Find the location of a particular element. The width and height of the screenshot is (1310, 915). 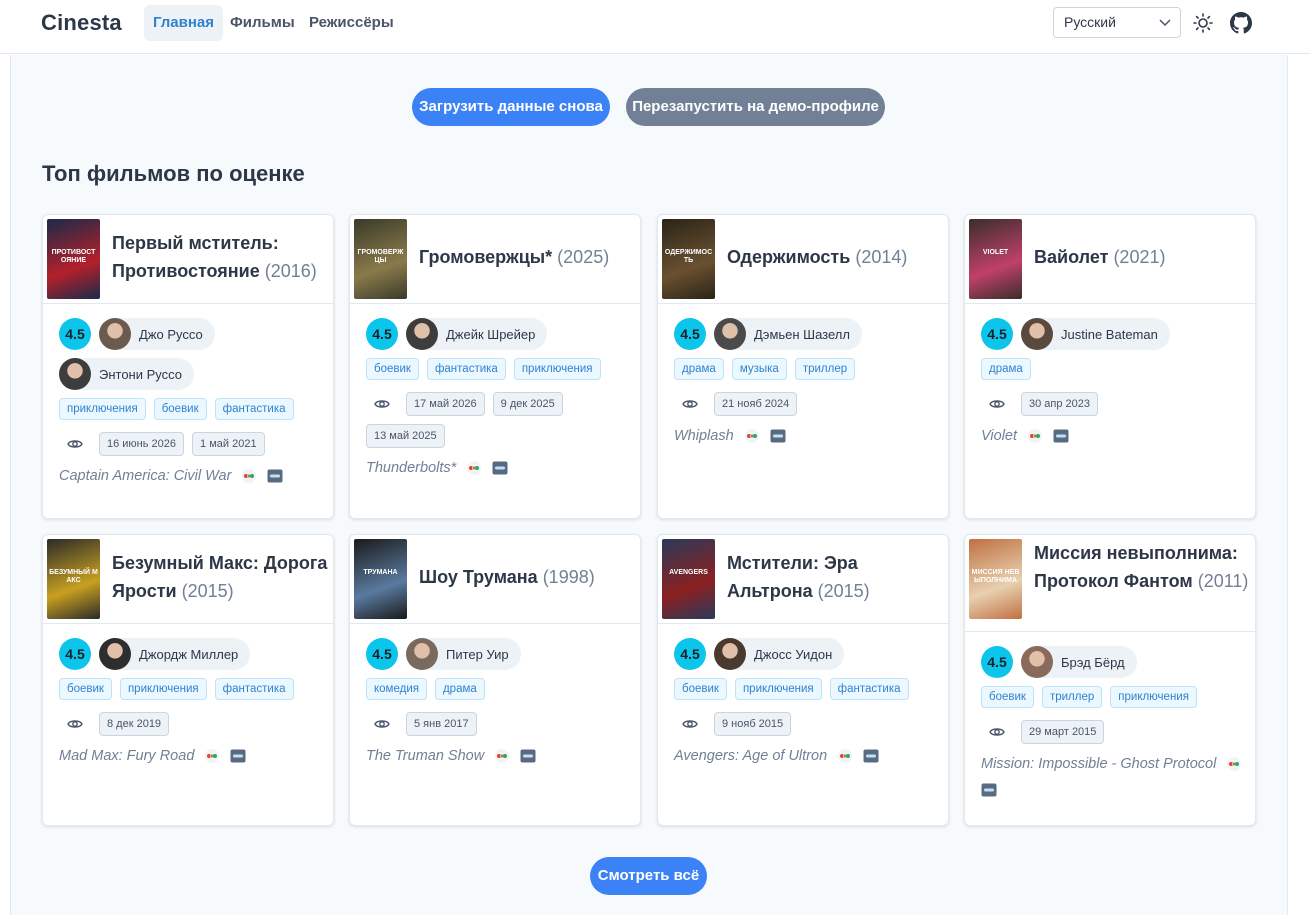

movie-title: Громовержцы* (2025) is located at coordinates (528, 257).